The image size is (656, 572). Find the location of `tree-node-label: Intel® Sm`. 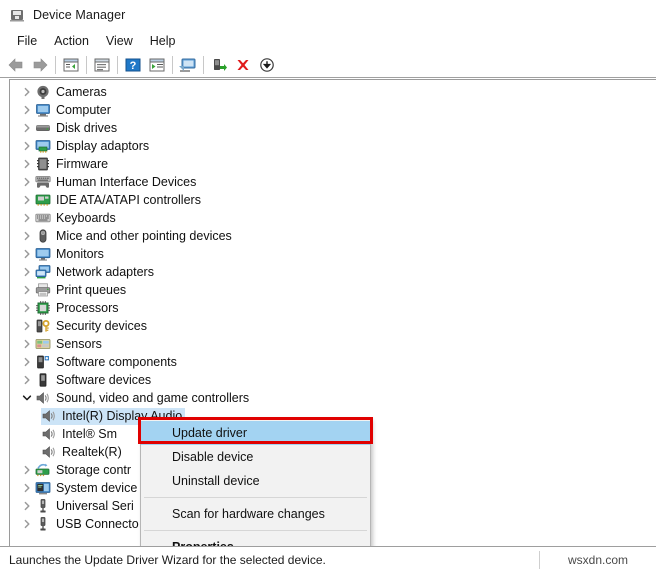

tree-node-label: Intel® Sm is located at coordinates (90, 434).